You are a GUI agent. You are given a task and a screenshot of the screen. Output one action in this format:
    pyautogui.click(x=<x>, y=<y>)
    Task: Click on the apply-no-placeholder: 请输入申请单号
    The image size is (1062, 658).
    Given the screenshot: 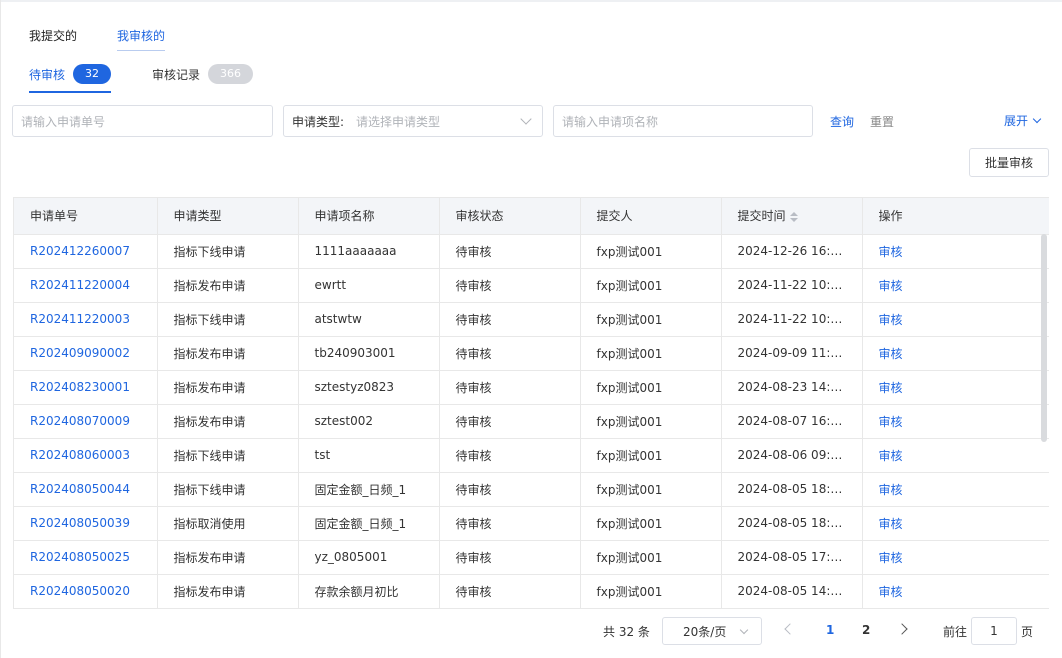 What is the action you would take?
    pyautogui.click(x=63, y=121)
    